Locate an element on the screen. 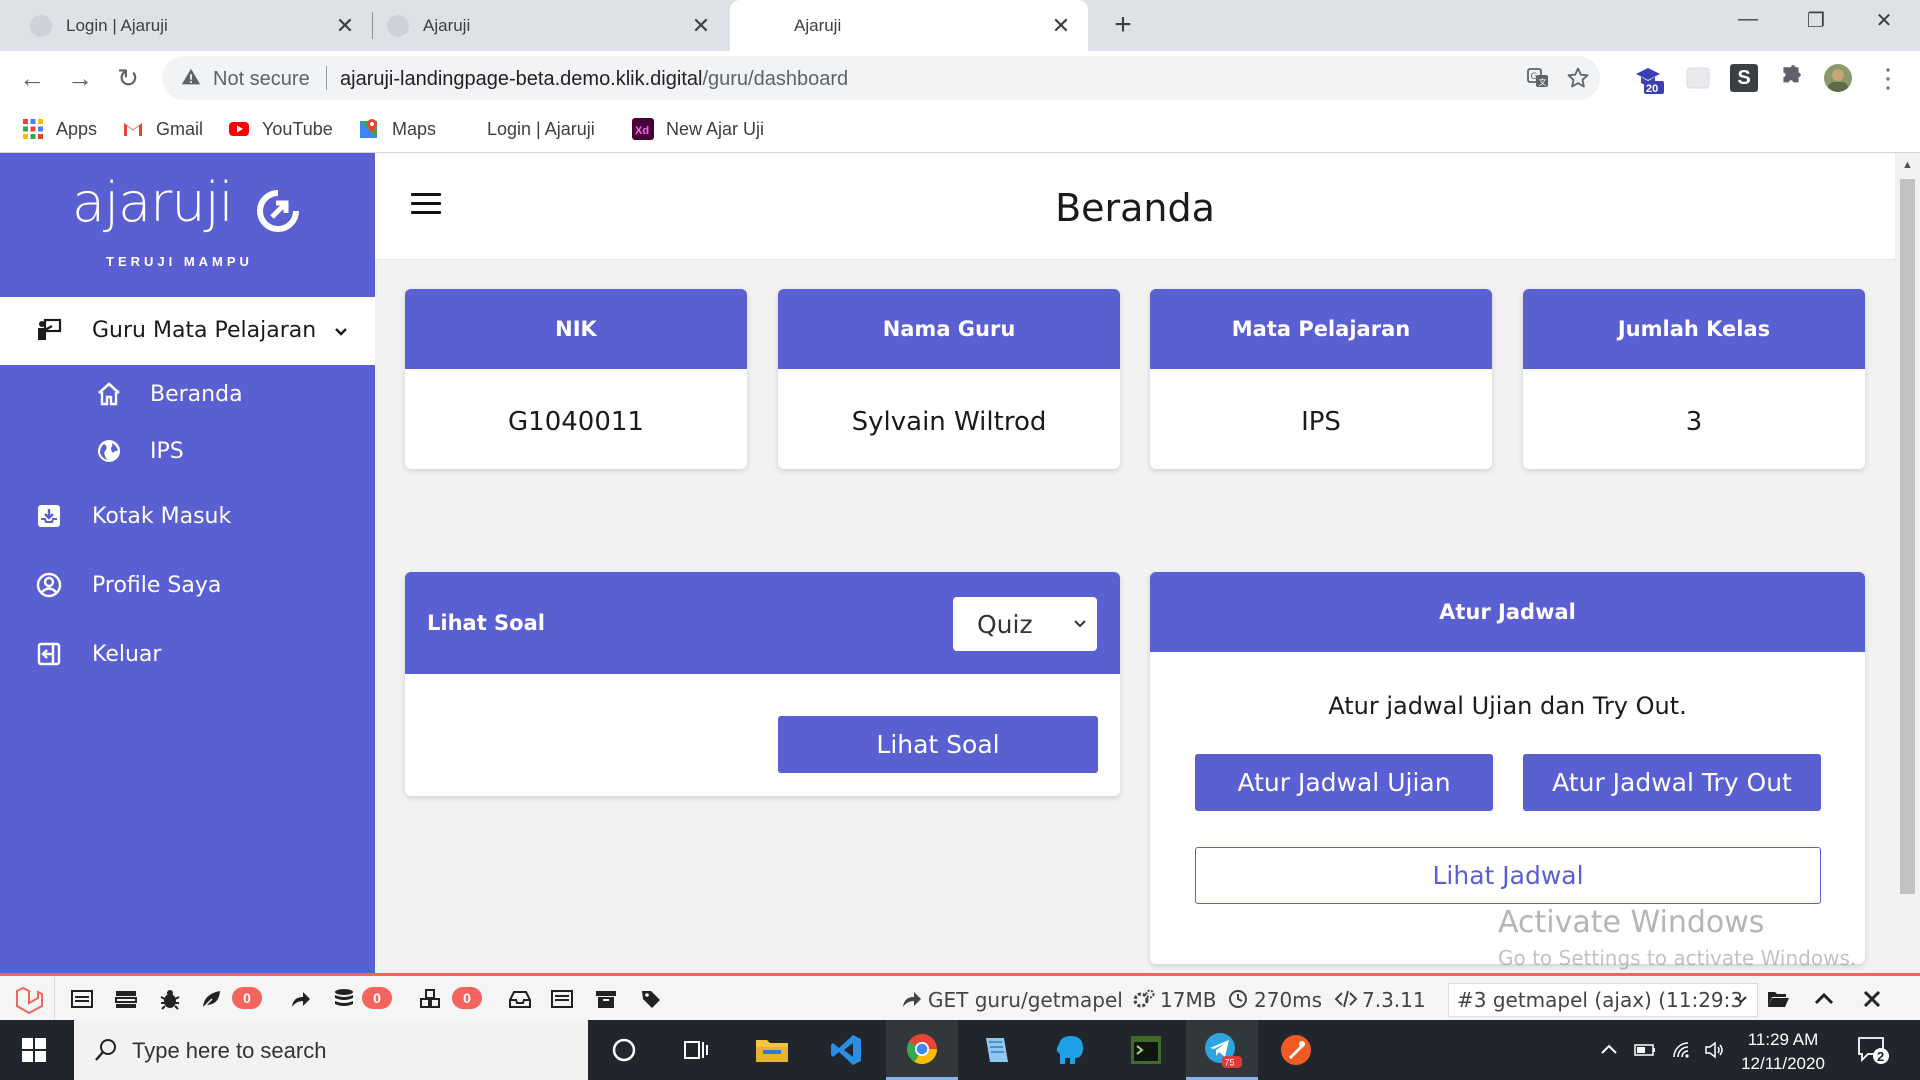  atur-jadwal-try-out-button: Atur Jadwal Try Out is located at coordinates (1672, 782).